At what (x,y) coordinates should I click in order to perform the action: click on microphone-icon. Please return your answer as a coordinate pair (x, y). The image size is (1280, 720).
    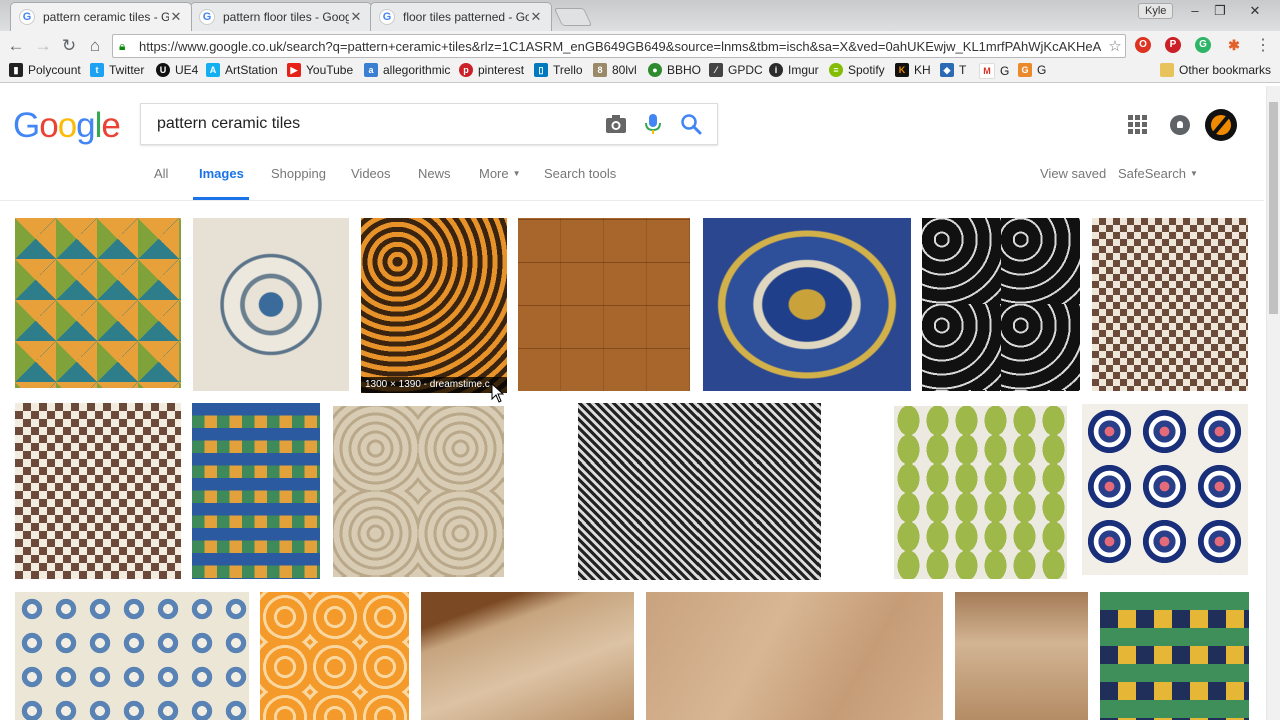
    Looking at the image, I should click on (653, 124).